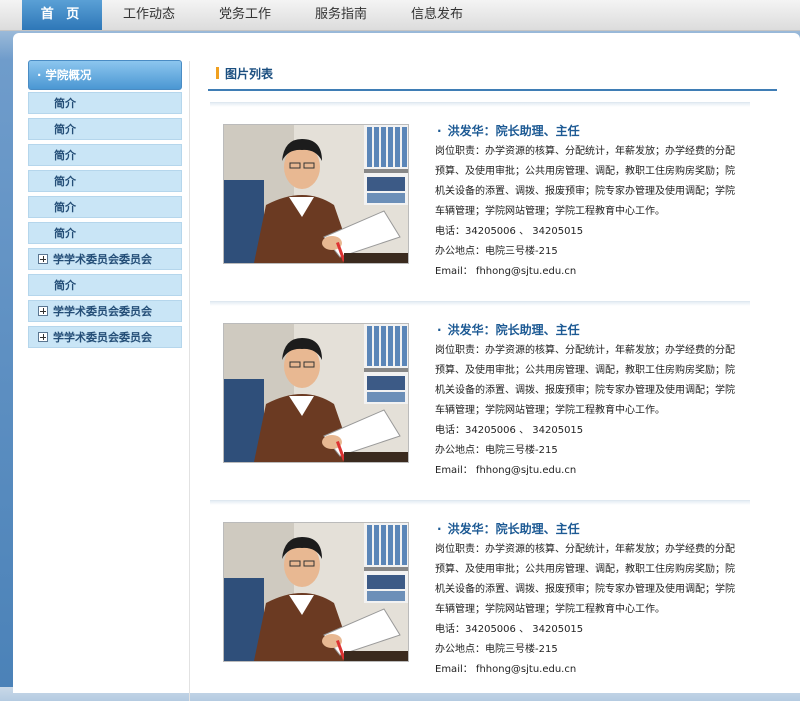  What do you see at coordinates (249, 74) in the screenshot?
I see `section-title: 图片列表` at bounding box center [249, 74].